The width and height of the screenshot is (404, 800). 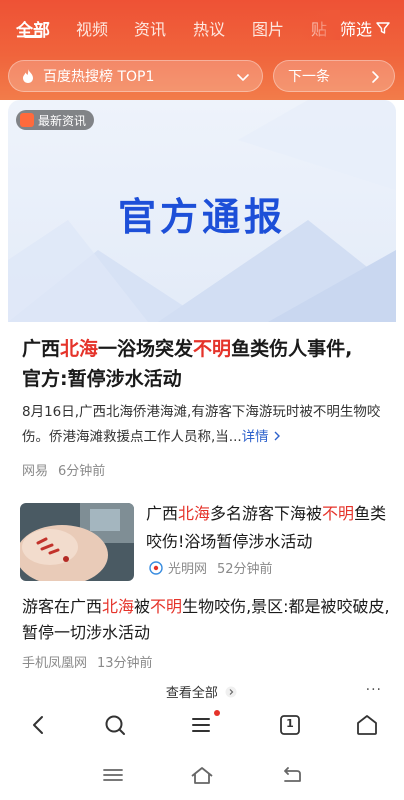 I want to click on filter-button: 筛选, so click(x=365, y=28).